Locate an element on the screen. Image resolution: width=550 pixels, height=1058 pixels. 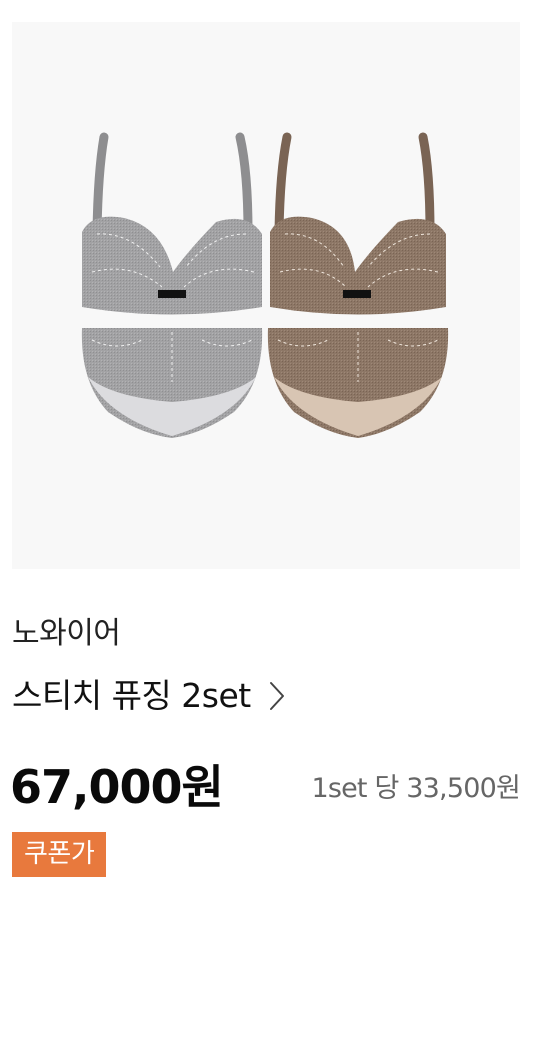
coupon-badge-label: 쿠폰가 is located at coordinates (59, 854).